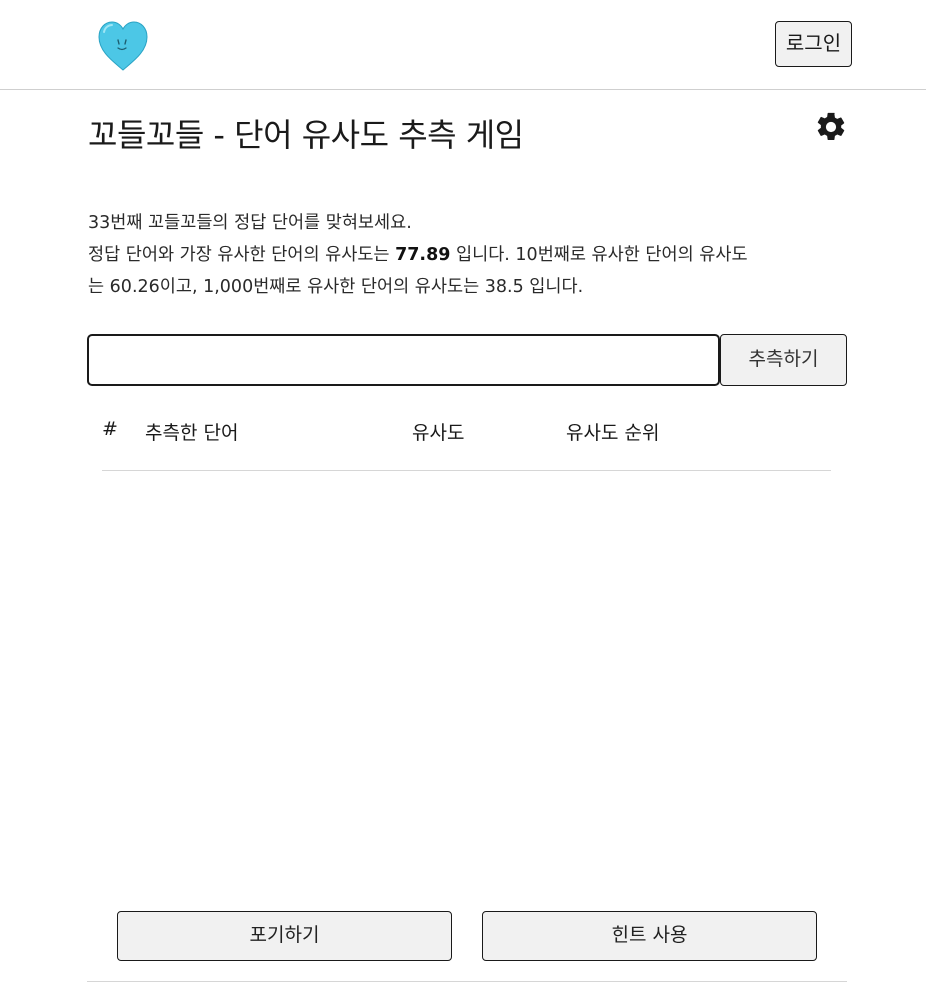  What do you see at coordinates (463, 45) in the screenshot?
I see `header: 로그인` at bounding box center [463, 45].